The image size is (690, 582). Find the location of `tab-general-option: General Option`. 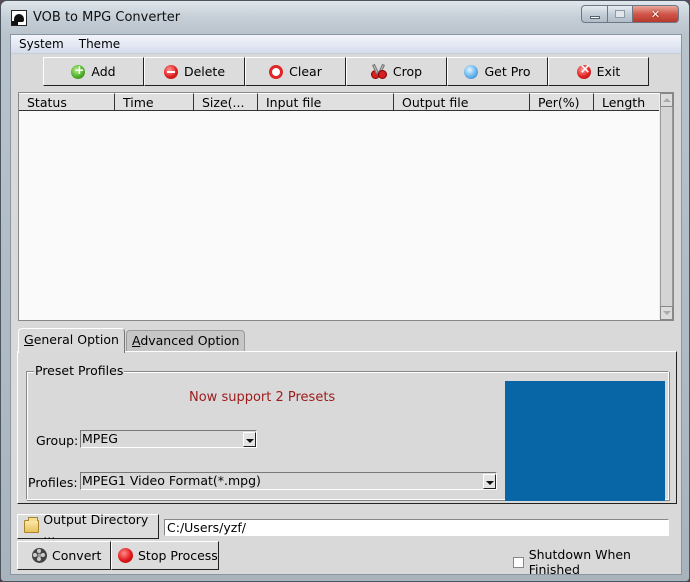

tab-general-option: General Option is located at coordinates (71, 340).